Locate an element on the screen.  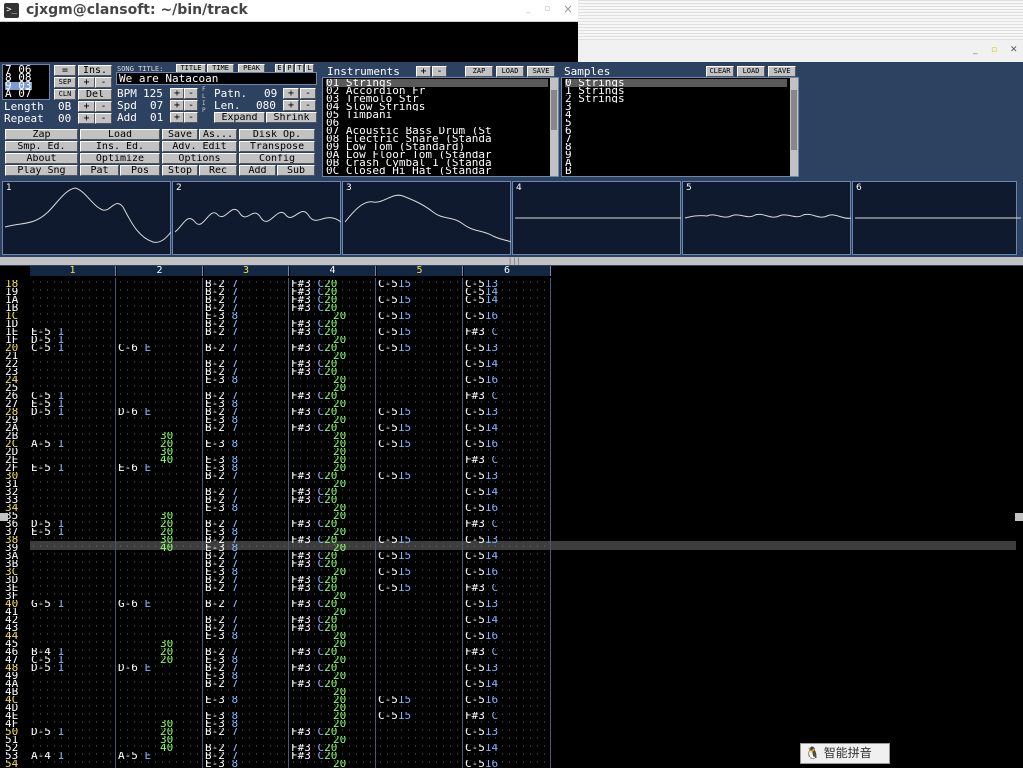
row-number: 3F is located at coordinates (17, 596).